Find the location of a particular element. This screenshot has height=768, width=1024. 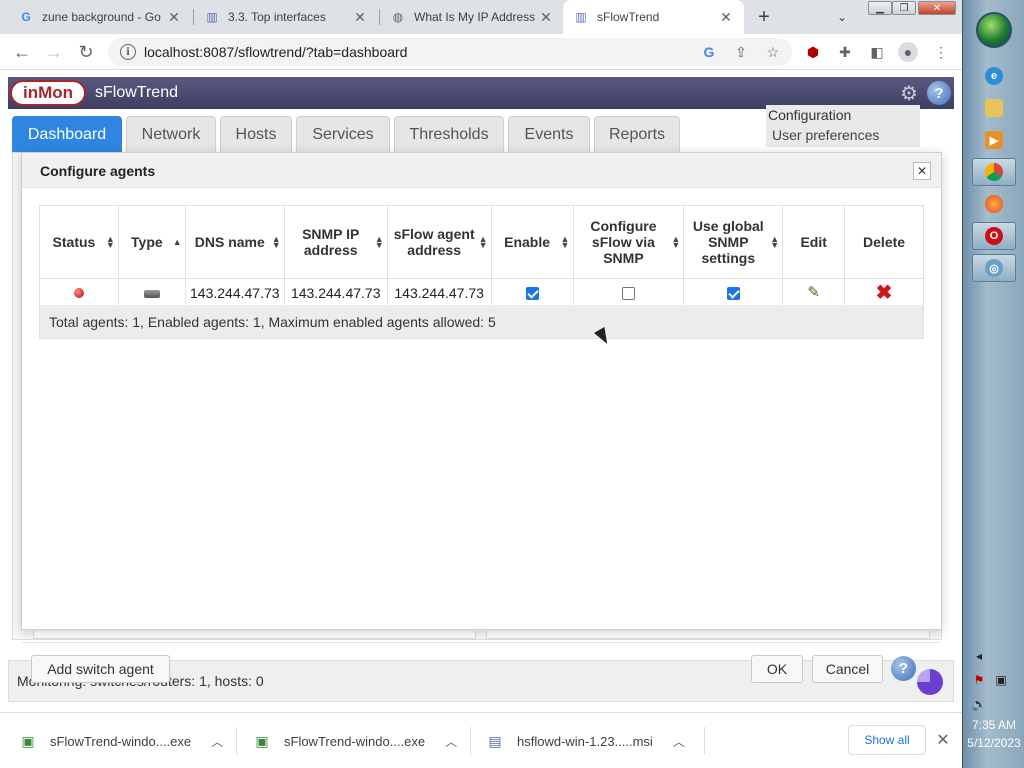

taskbar-app-firefox is located at coordinates (994, 204).